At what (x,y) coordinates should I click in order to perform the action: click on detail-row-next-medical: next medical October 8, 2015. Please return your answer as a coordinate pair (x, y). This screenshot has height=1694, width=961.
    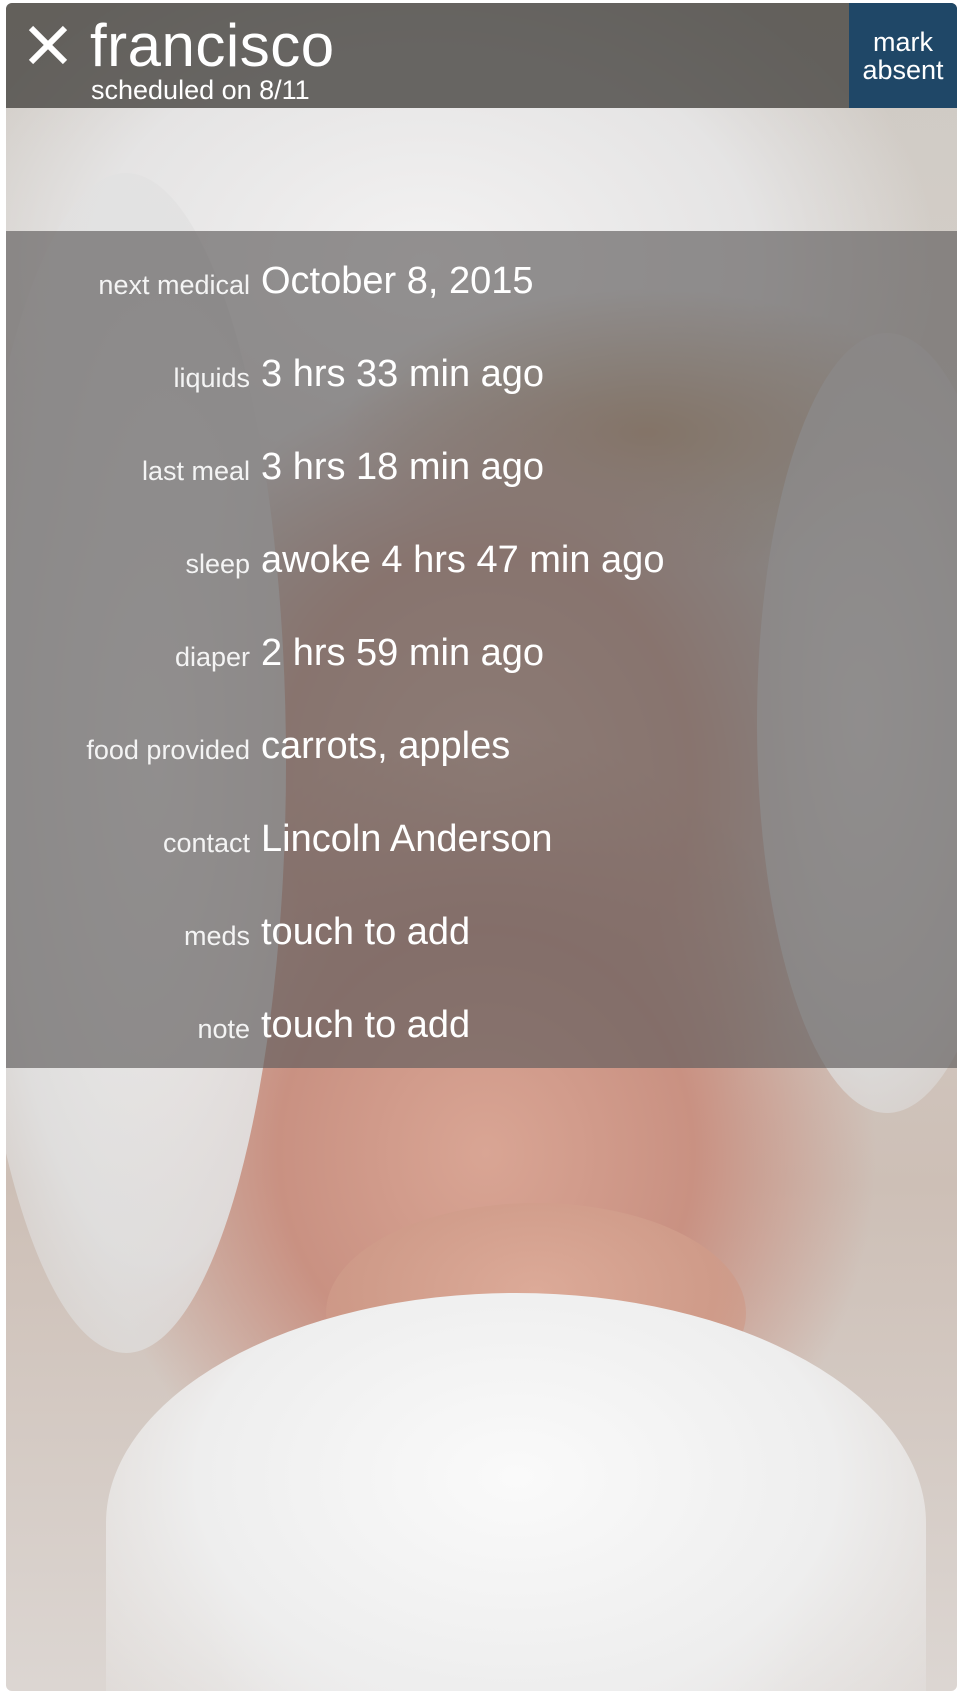
    Looking at the image, I should click on (481, 281).